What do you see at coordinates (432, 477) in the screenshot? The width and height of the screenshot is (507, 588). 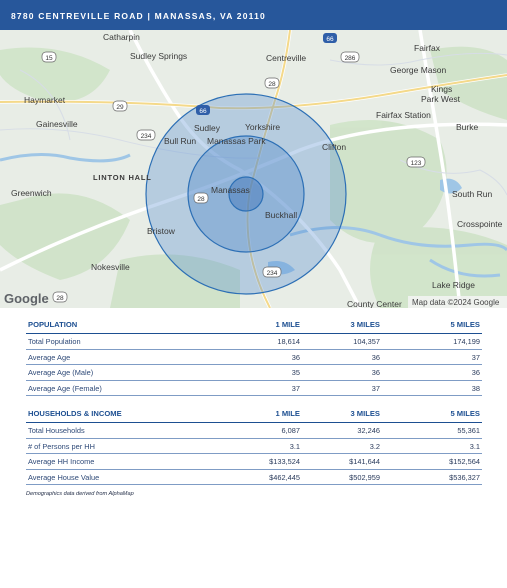 I see `cell-value: $536,327` at bounding box center [432, 477].